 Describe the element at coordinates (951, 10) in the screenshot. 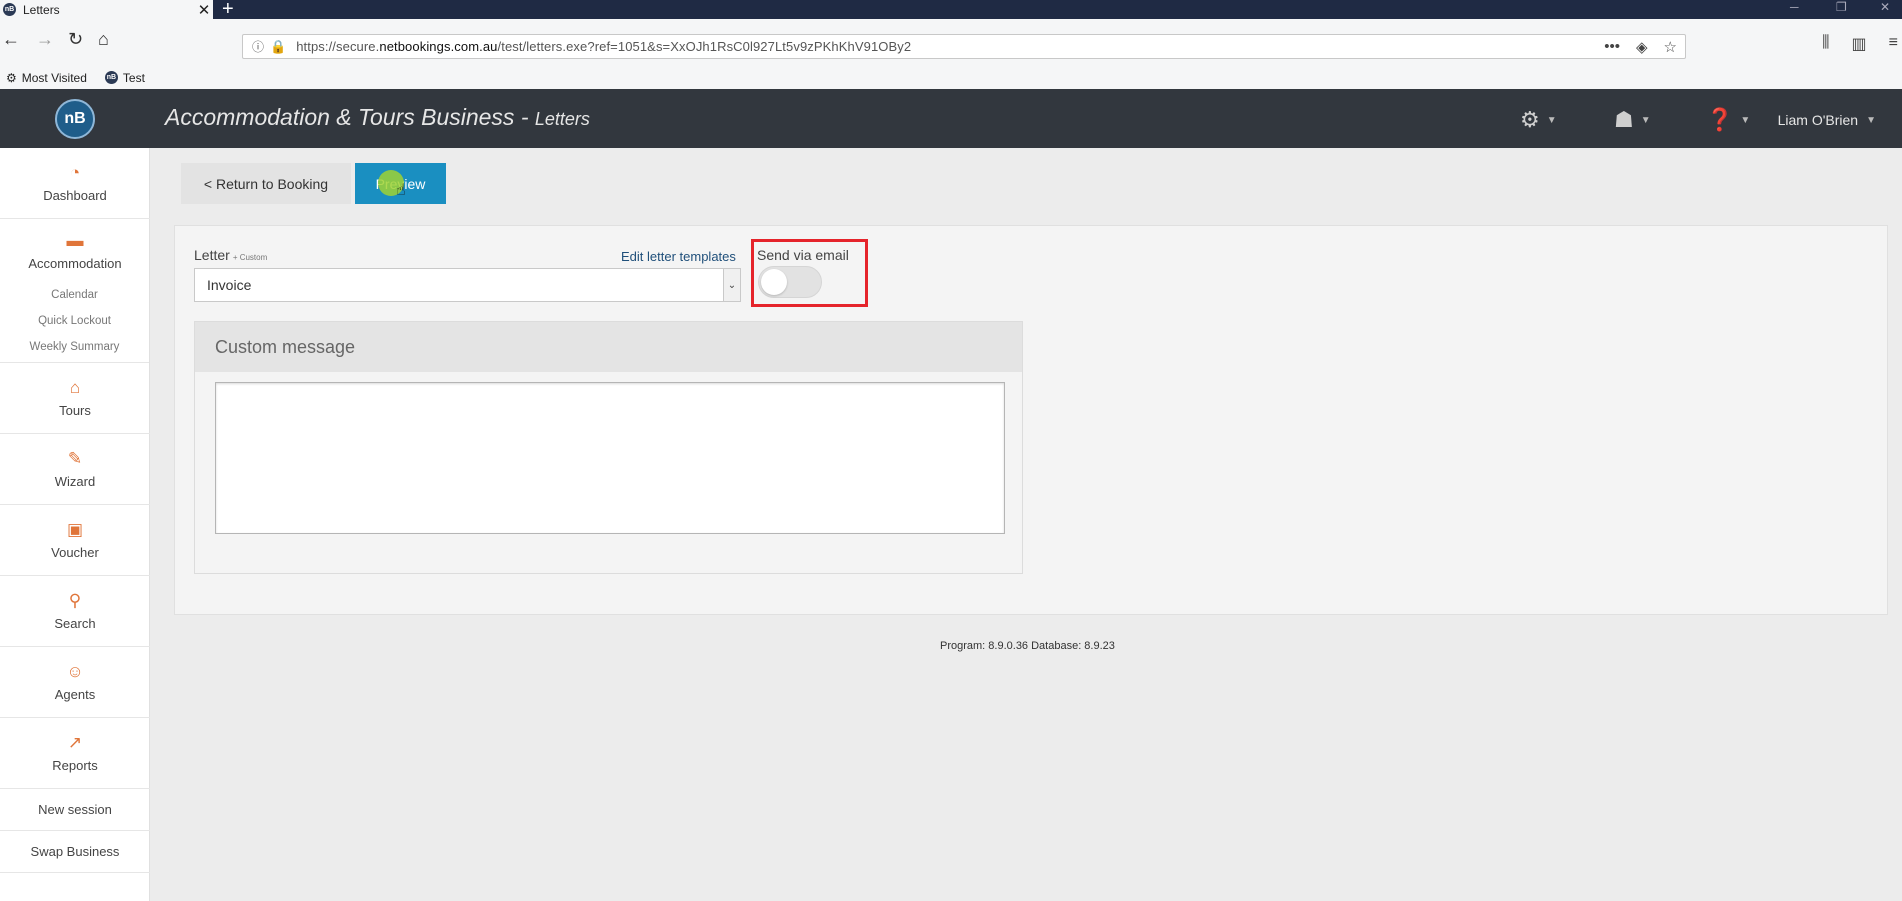

I see `browser-tab-bar: nB Letters ✕ + ─ ❐ ✕` at that location.